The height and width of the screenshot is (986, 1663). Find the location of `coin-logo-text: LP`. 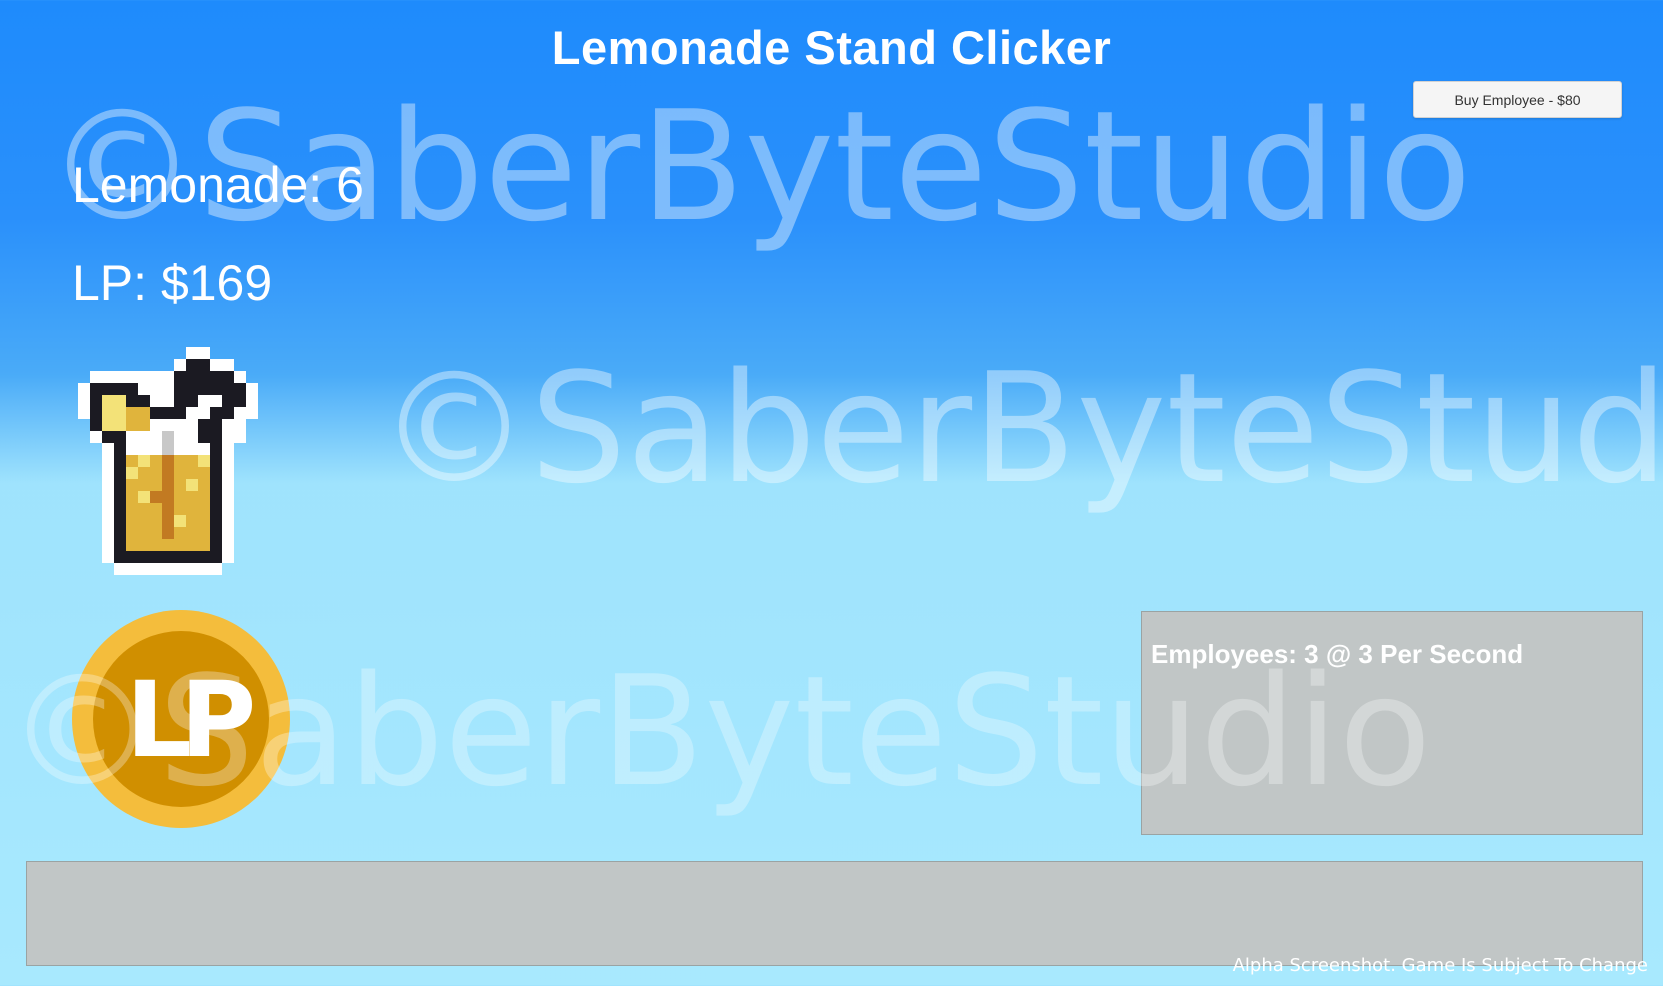

coin-logo-text: LP is located at coordinates (189, 720).